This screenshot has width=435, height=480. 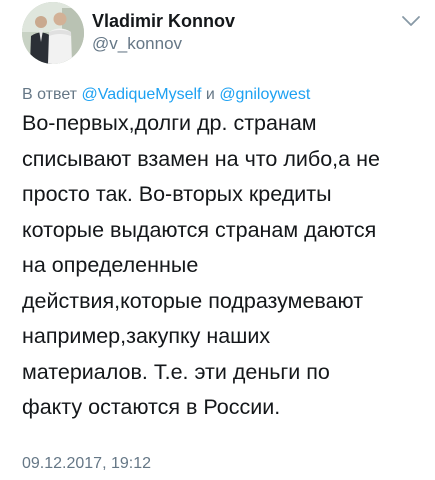 What do you see at coordinates (110, 265) in the screenshot?
I see `tweet-text-line: на определенные` at bounding box center [110, 265].